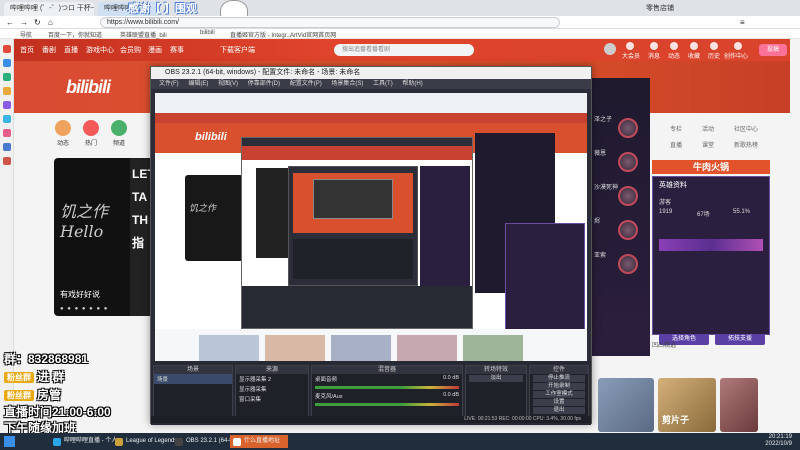 The image size is (800, 450). Describe the element at coordinates (26, 34) in the screenshot. I see `bookmark-item: 导航` at that location.